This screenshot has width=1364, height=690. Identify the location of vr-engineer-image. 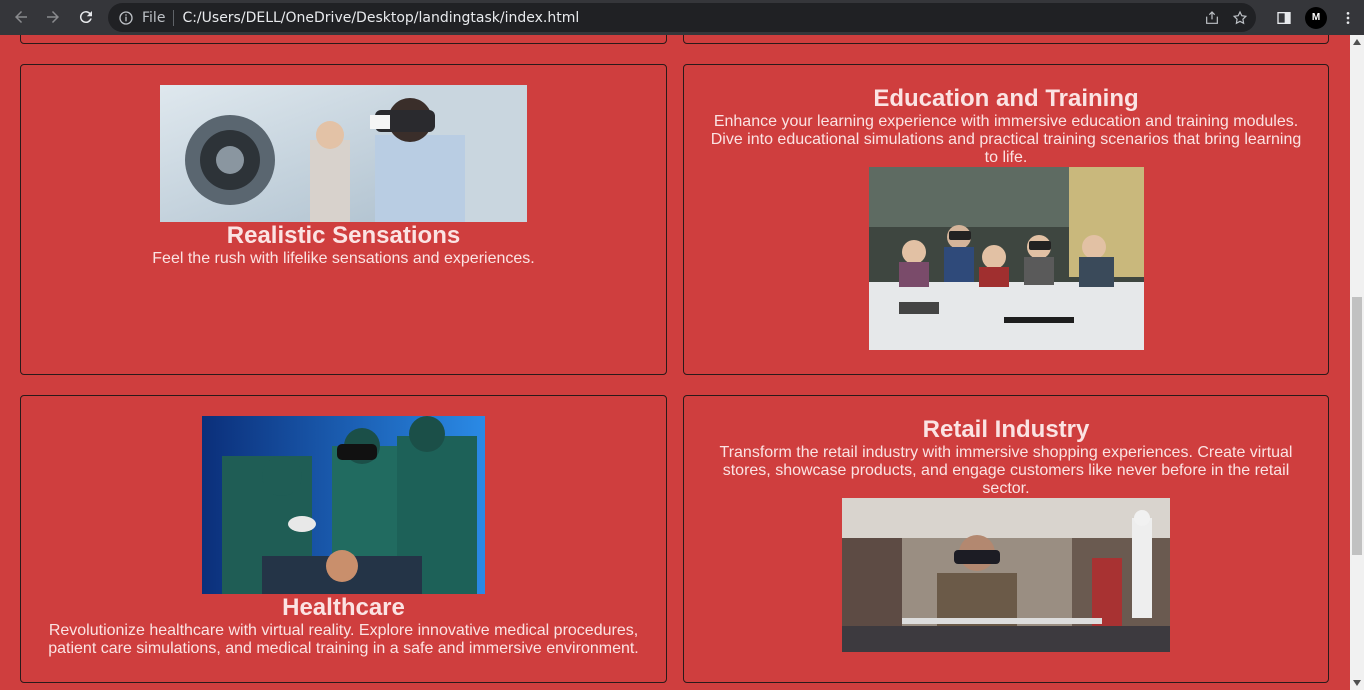
(343, 153).